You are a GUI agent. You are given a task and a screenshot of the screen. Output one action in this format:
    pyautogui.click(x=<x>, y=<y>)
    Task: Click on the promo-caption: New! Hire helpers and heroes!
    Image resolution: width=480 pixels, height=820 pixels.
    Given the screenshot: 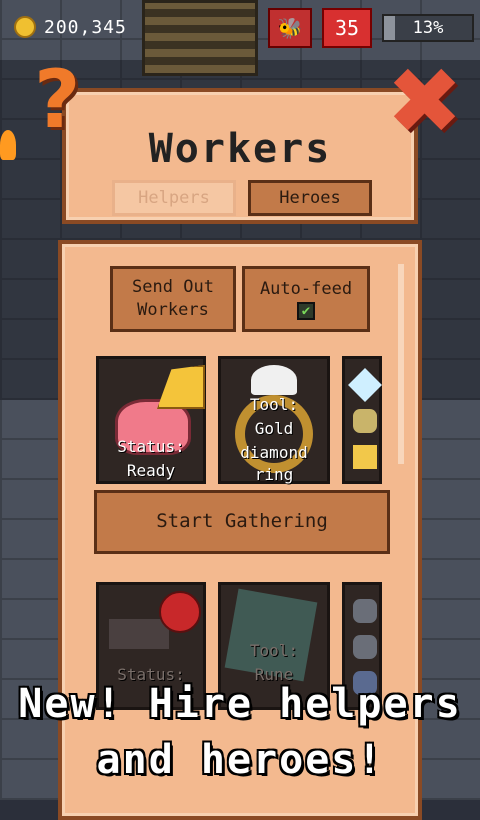 What is the action you would take?
    pyautogui.click(x=240, y=732)
    